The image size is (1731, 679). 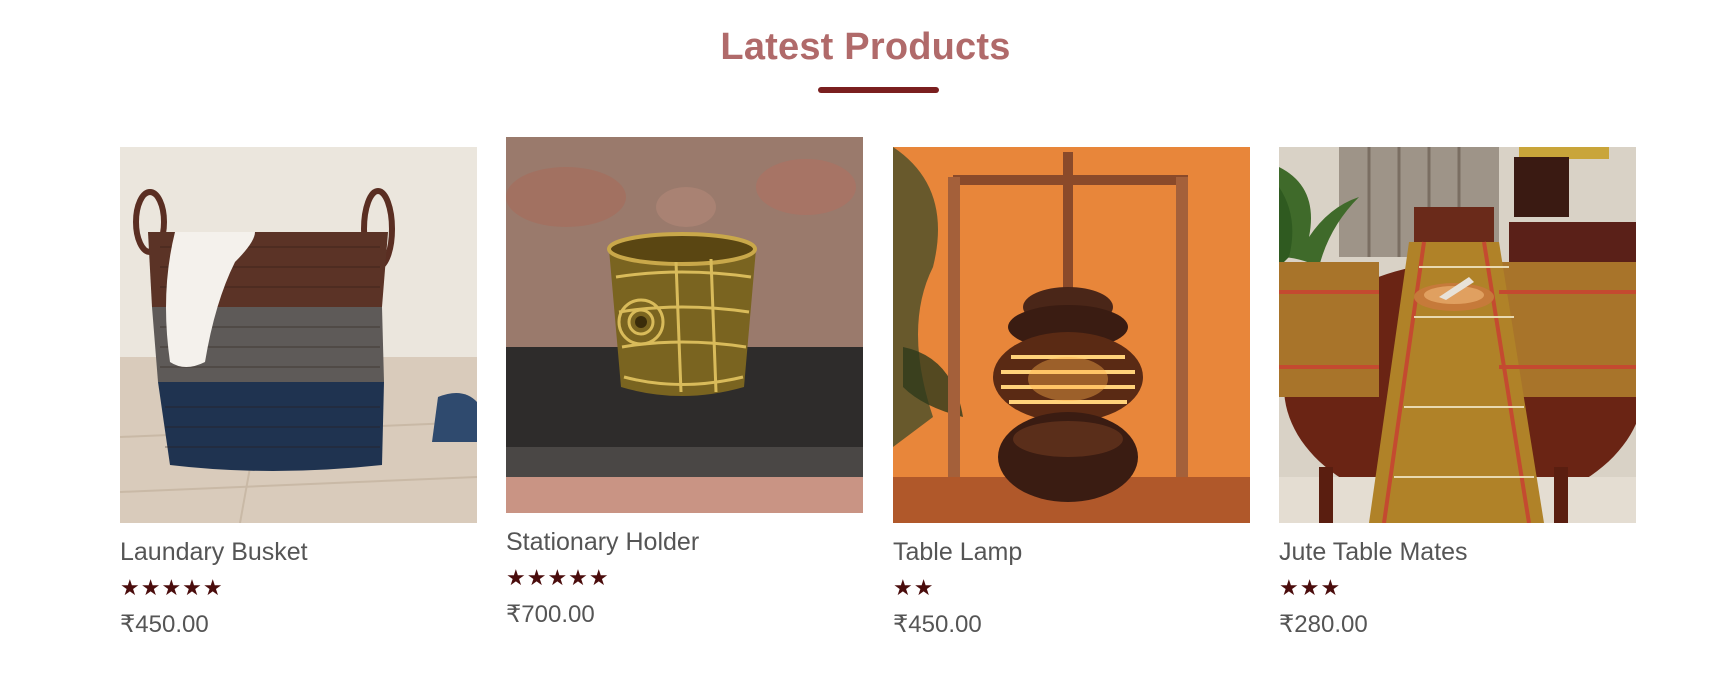 I want to click on product-card-laundry-basket: Laundary Busket ★★★★★ ₹450.00, so click(x=298, y=393).